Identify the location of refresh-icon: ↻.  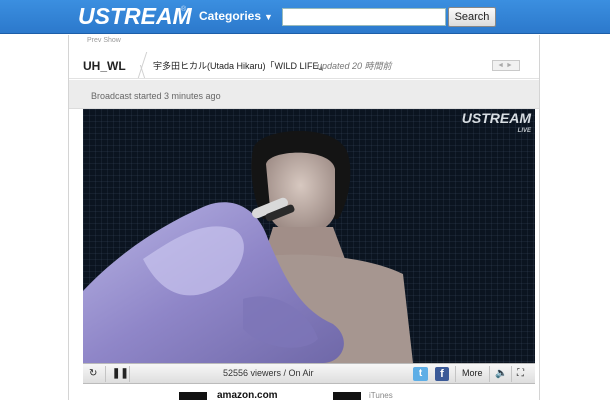
(93, 374).